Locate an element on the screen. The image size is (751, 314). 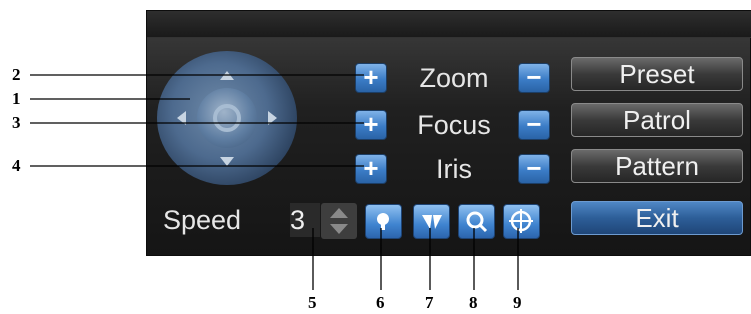
callout-3: 3 is located at coordinates (16, 122).